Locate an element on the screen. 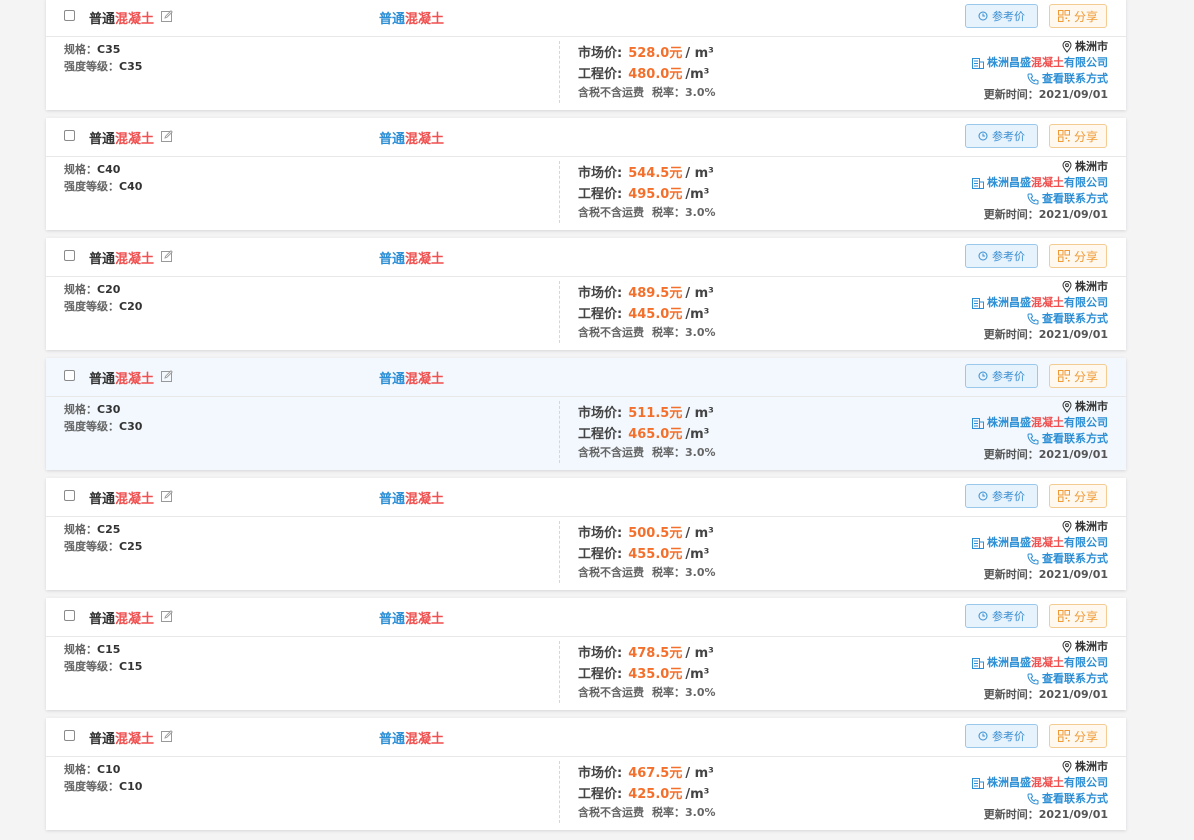 This screenshot has height=840, width=1194. spec-line: 规格：C25 is located at coordinates (92, 529).